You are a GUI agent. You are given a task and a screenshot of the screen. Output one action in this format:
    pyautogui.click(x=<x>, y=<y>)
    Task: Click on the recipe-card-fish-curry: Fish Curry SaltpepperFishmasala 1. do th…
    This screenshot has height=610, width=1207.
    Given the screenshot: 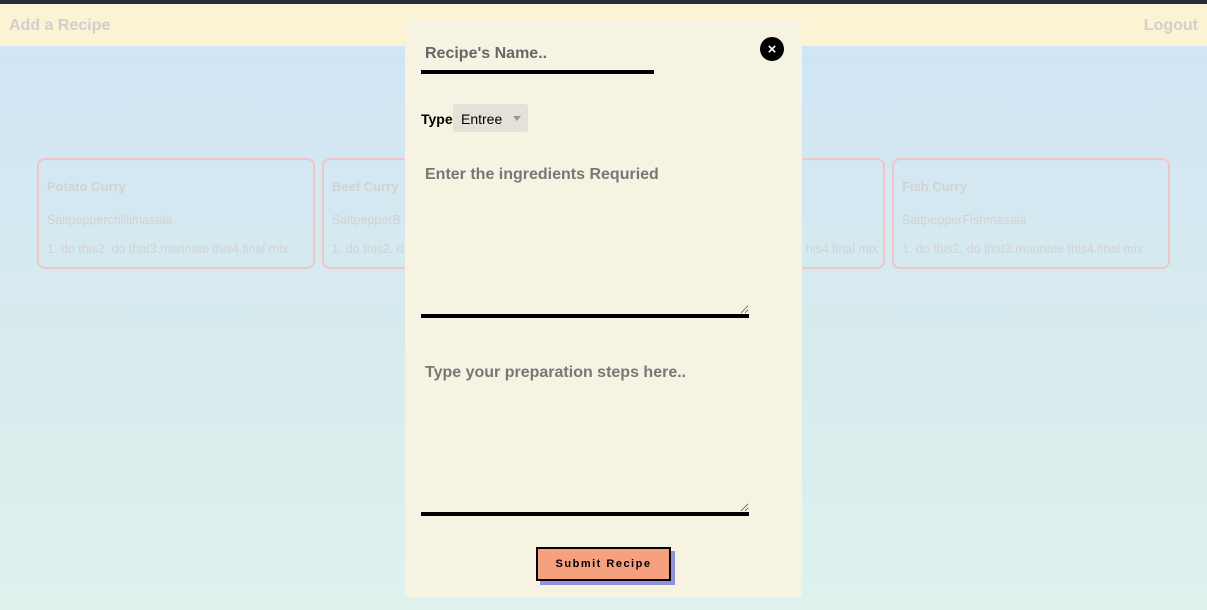 What is the action you would take?
    pyautogui.click(x=1031, y=213)
    